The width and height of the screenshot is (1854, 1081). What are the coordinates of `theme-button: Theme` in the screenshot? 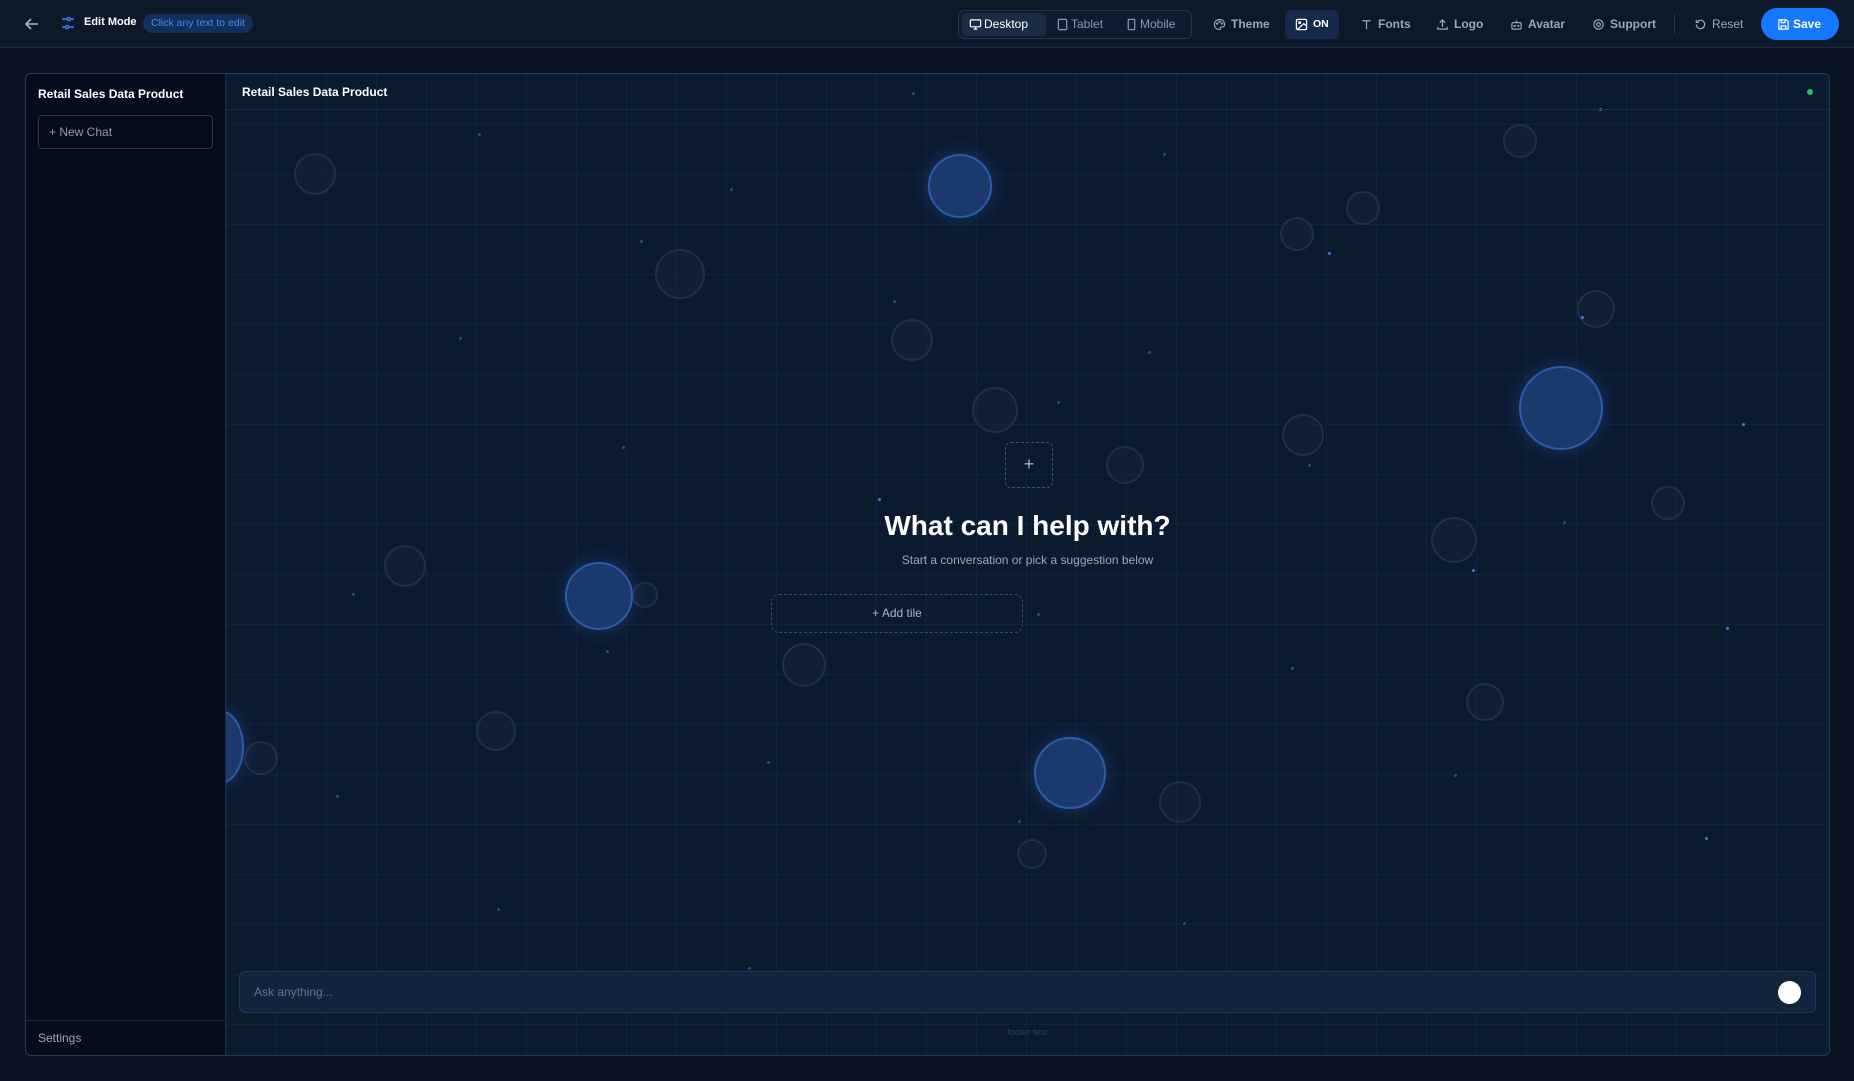 It's located at (1240, 24).